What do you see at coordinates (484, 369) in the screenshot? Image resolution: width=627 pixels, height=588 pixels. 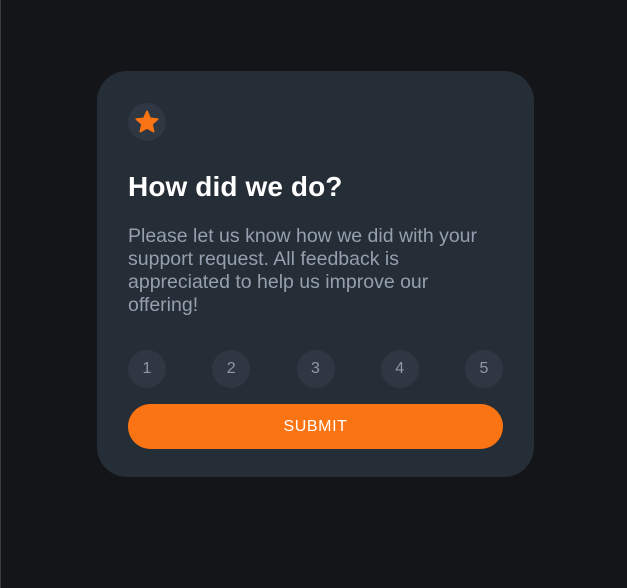 I see `rating-option-5: 5` at bounding box center [484, 369].